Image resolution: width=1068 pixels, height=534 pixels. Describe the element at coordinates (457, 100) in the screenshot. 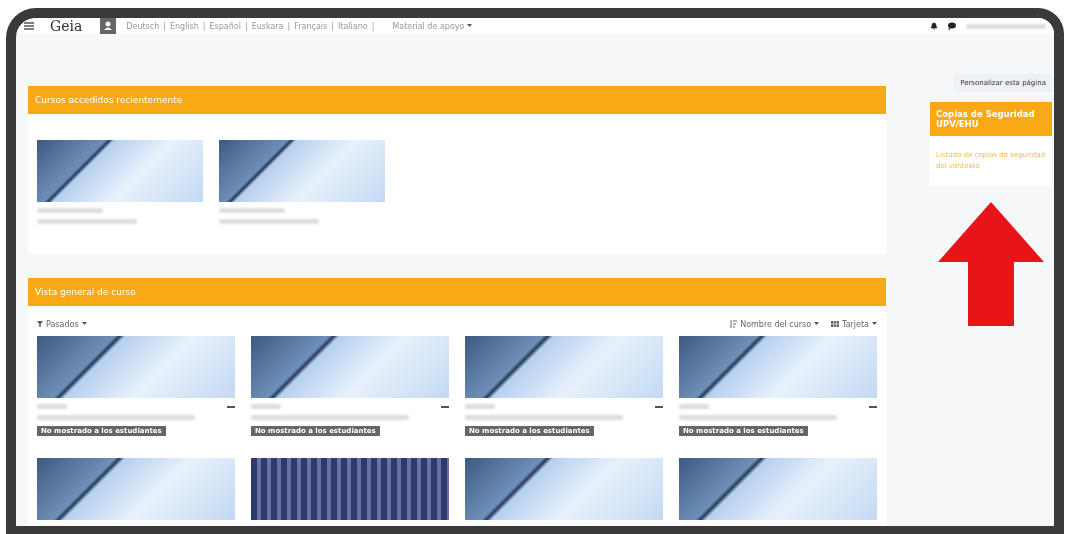

I see `section-header: Cursos accedidos recientemente` at that location.